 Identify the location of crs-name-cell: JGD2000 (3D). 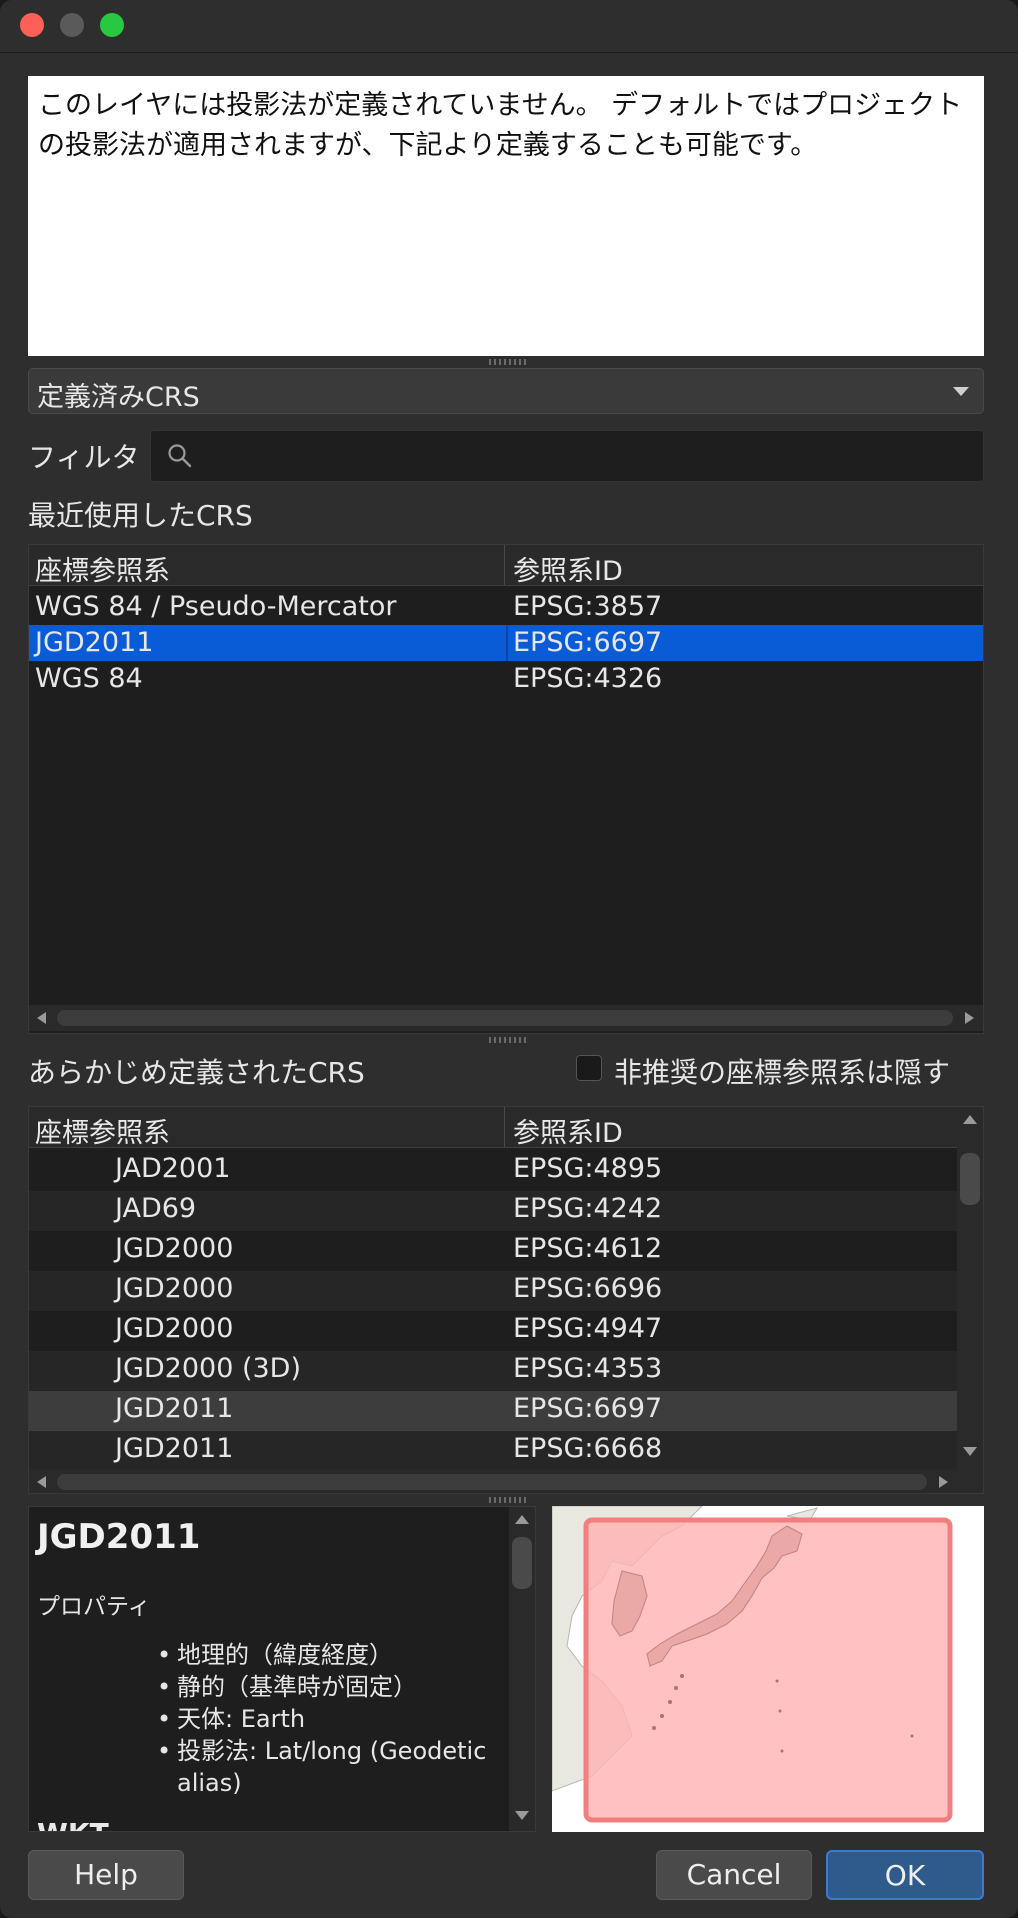
(208, 1368).